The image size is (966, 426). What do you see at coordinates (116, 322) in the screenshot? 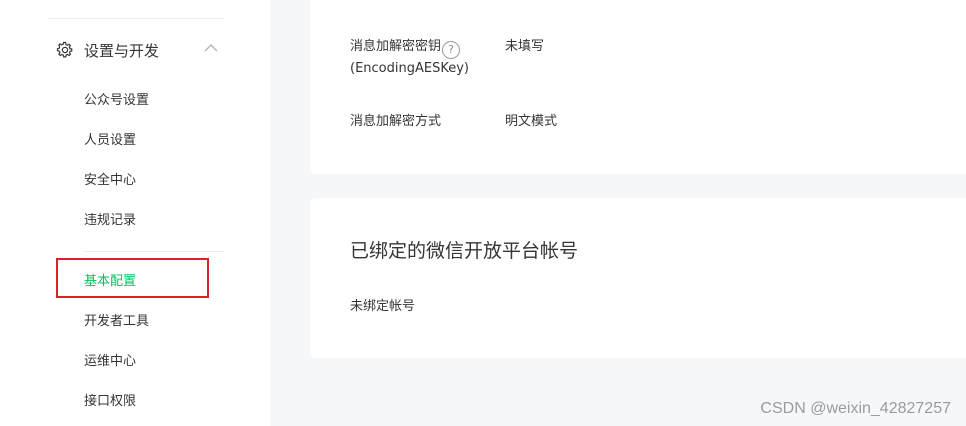
I see `sidebar-item-dev-tools: 开发者工具` at bounding box center [116, 322].